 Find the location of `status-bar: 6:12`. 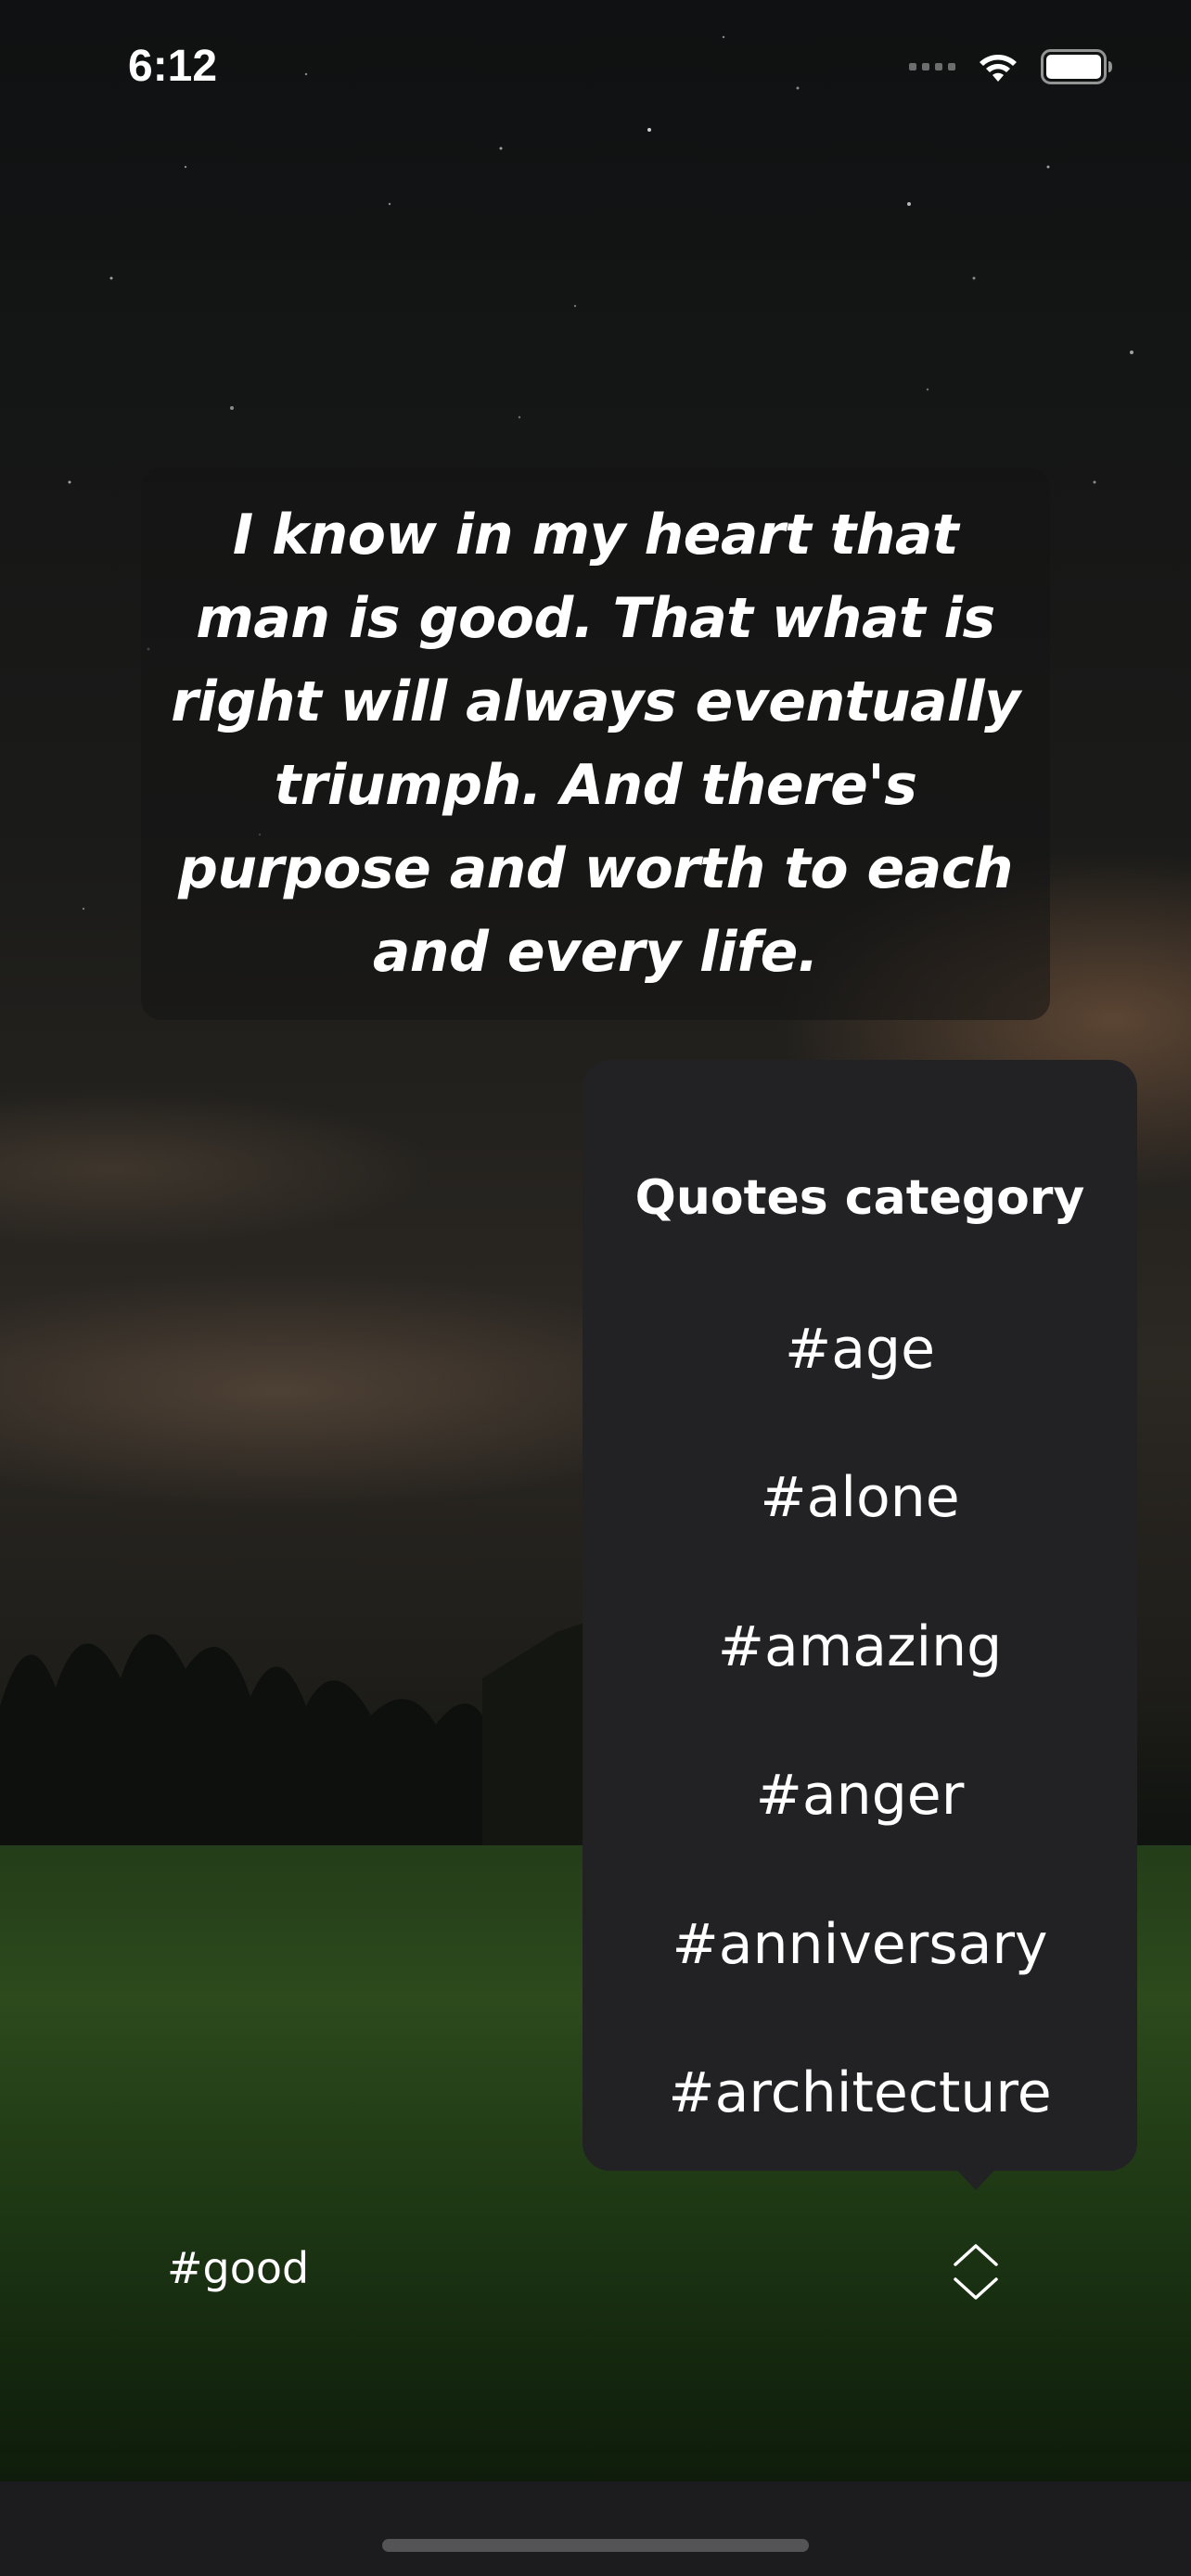

status-bar: 6:12 is located at coordinates (595, 69).